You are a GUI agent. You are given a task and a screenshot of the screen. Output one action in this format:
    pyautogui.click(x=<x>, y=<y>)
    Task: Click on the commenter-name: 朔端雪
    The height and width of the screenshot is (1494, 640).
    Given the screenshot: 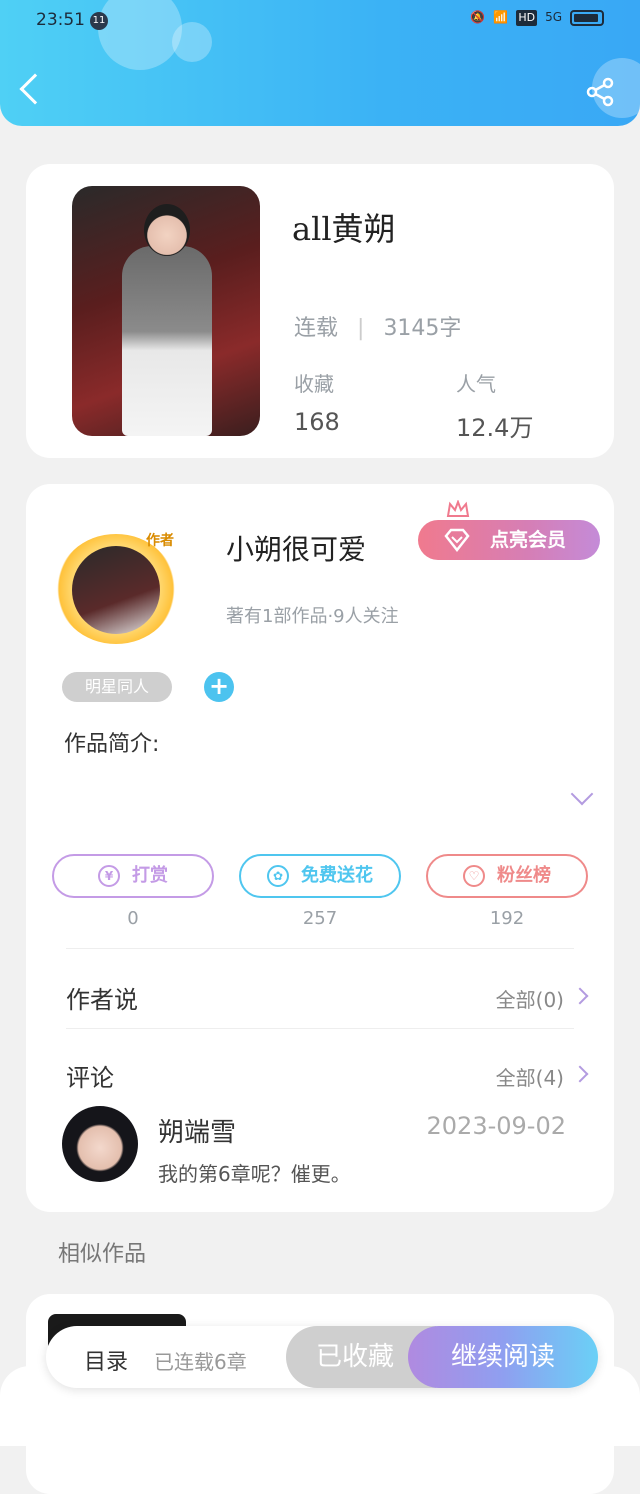 What is the action you would take?
    pyautogui.click(x=197, y=1133)
    